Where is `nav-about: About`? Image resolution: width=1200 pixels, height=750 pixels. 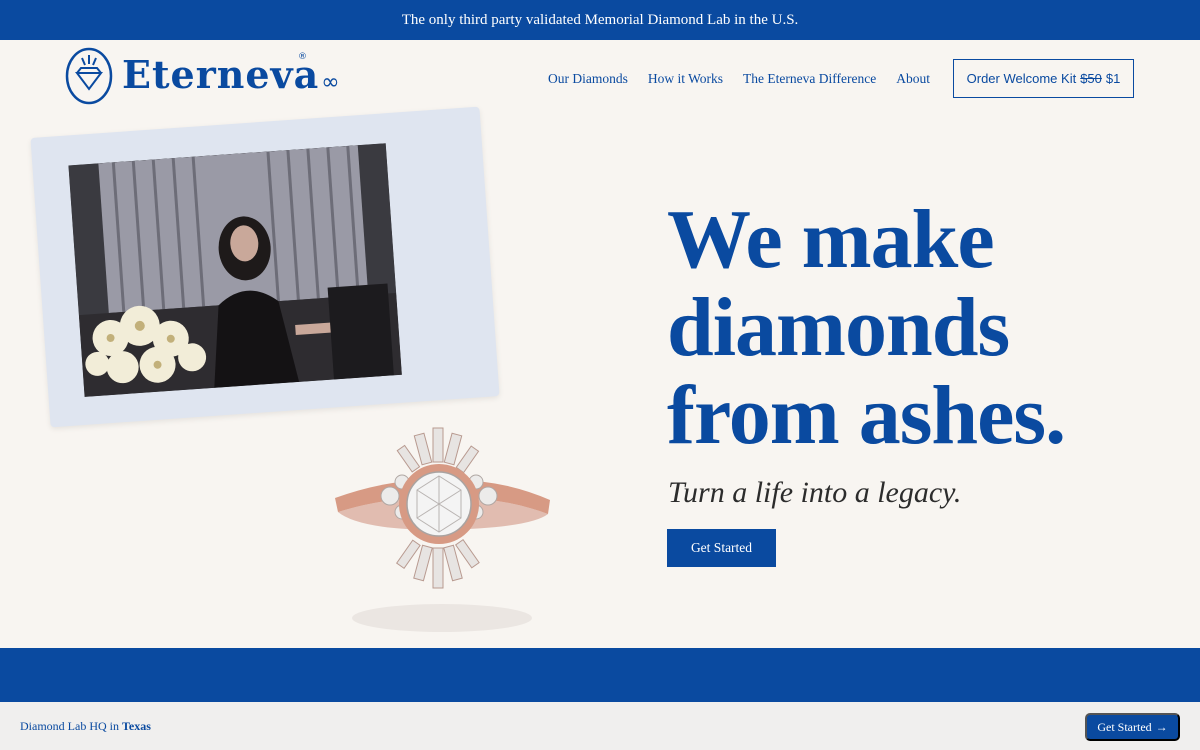 nav-about: About is located at coordinates (913, 79).